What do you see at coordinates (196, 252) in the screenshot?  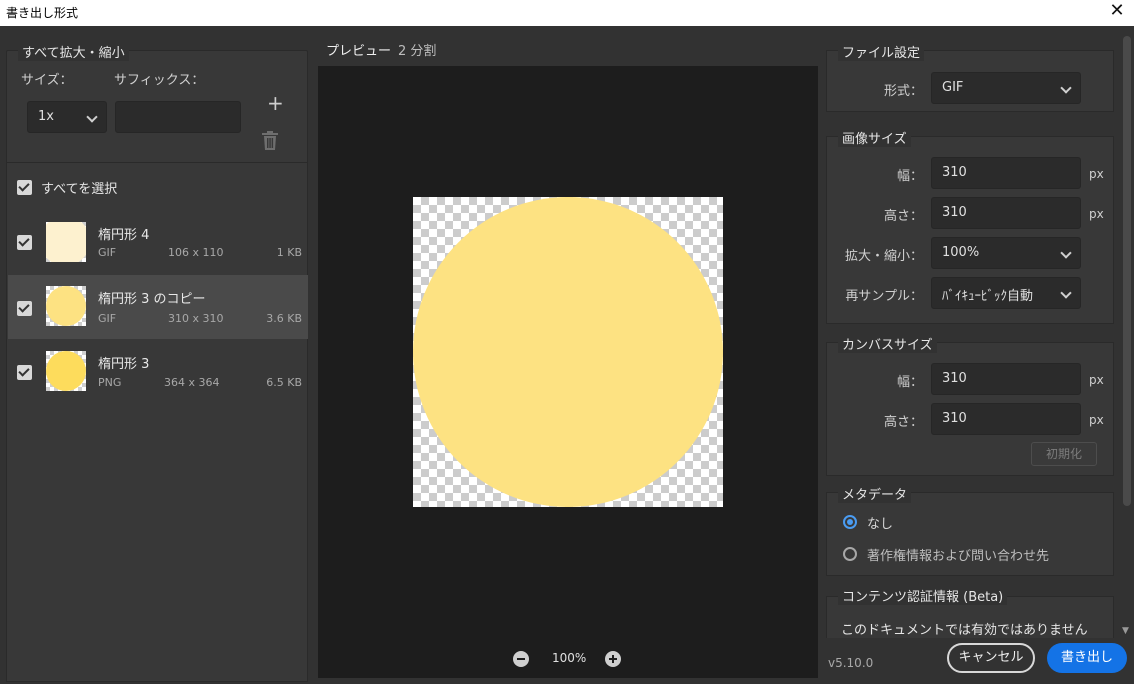 I see `asset-dimensions: 106 x 110` at bounding box center [196, 252].